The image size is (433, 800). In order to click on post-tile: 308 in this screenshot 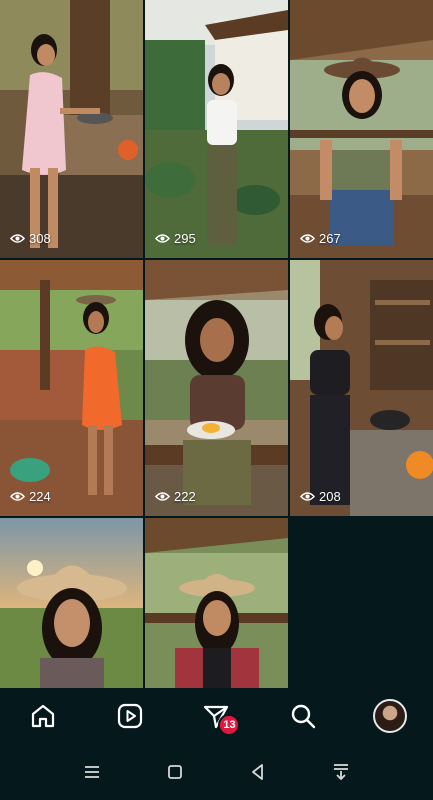, I will do `click(71, 129)`.